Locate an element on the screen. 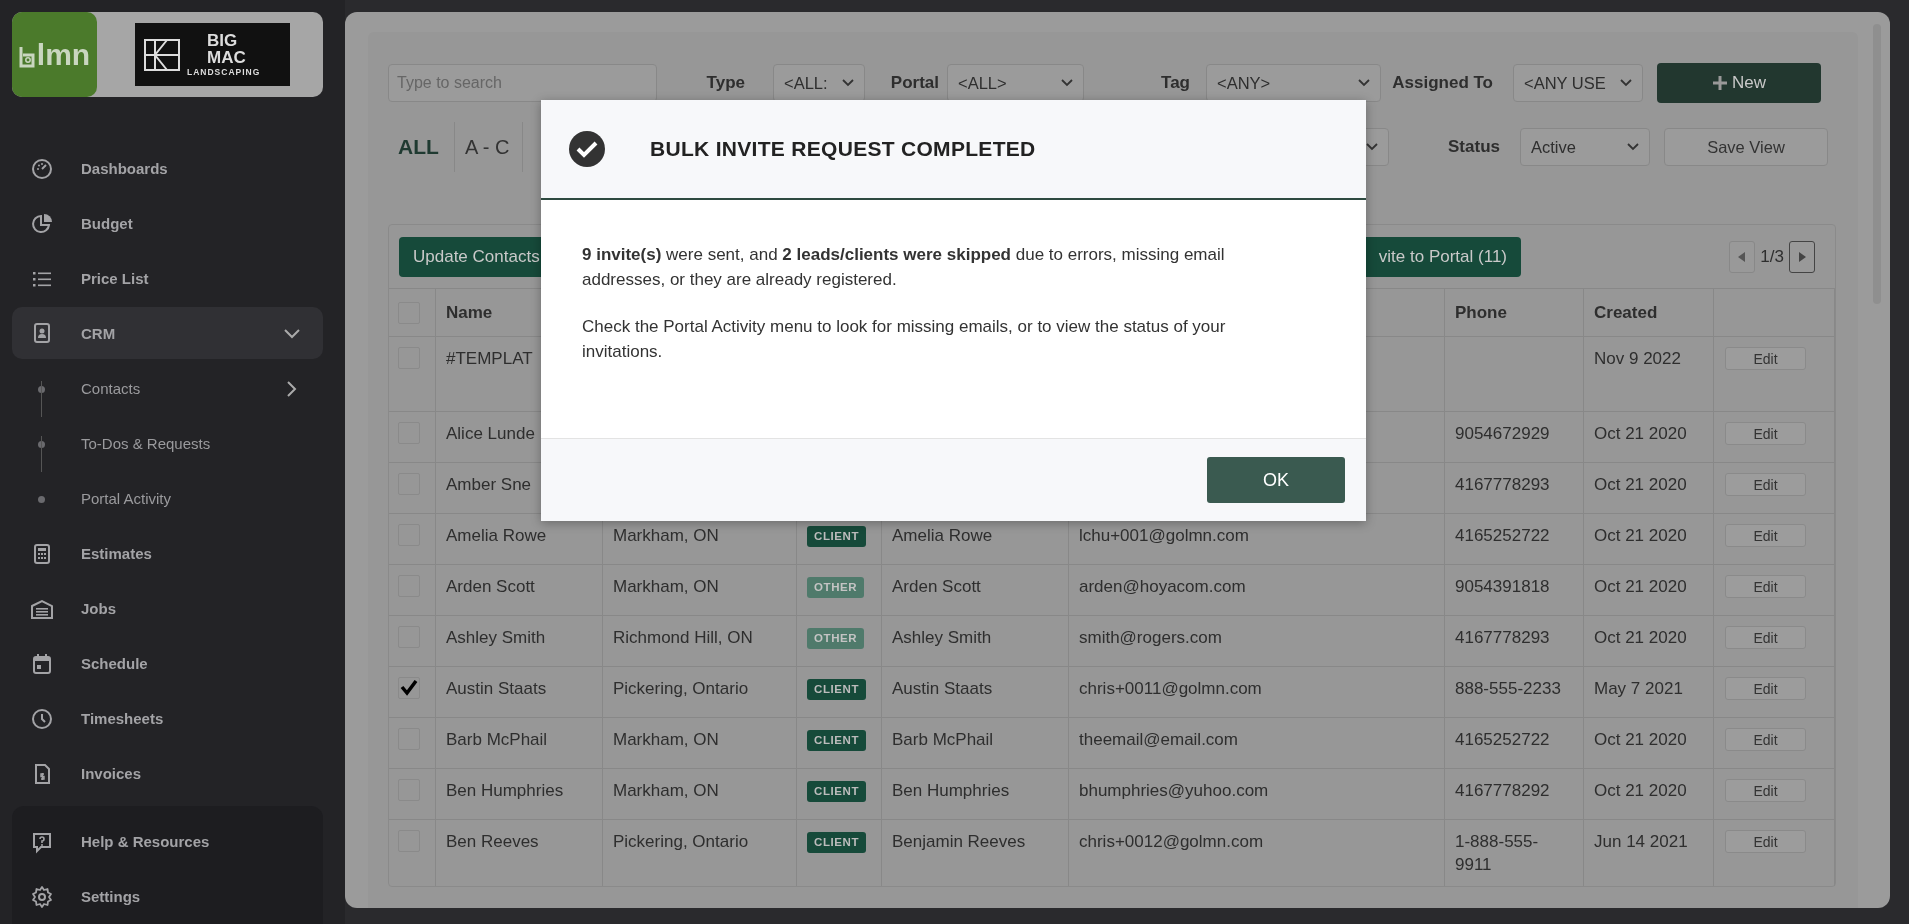 The image size is (1909, 924). dropdown: <ALL: is located at coordinates (819, 83).